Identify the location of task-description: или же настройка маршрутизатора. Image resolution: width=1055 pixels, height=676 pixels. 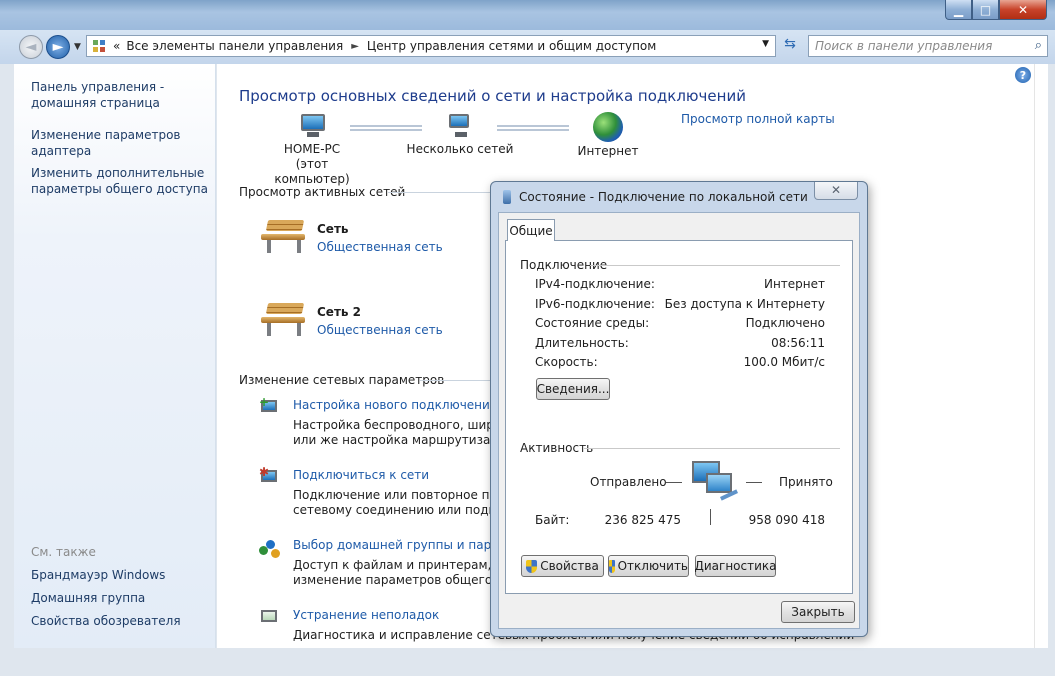
(406, 440).